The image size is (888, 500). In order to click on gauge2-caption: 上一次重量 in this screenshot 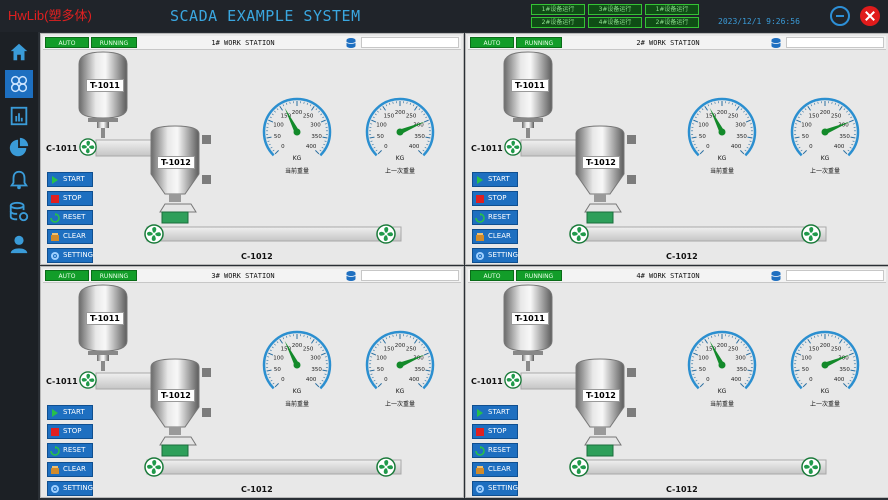, I will do `click(824, 171)`.